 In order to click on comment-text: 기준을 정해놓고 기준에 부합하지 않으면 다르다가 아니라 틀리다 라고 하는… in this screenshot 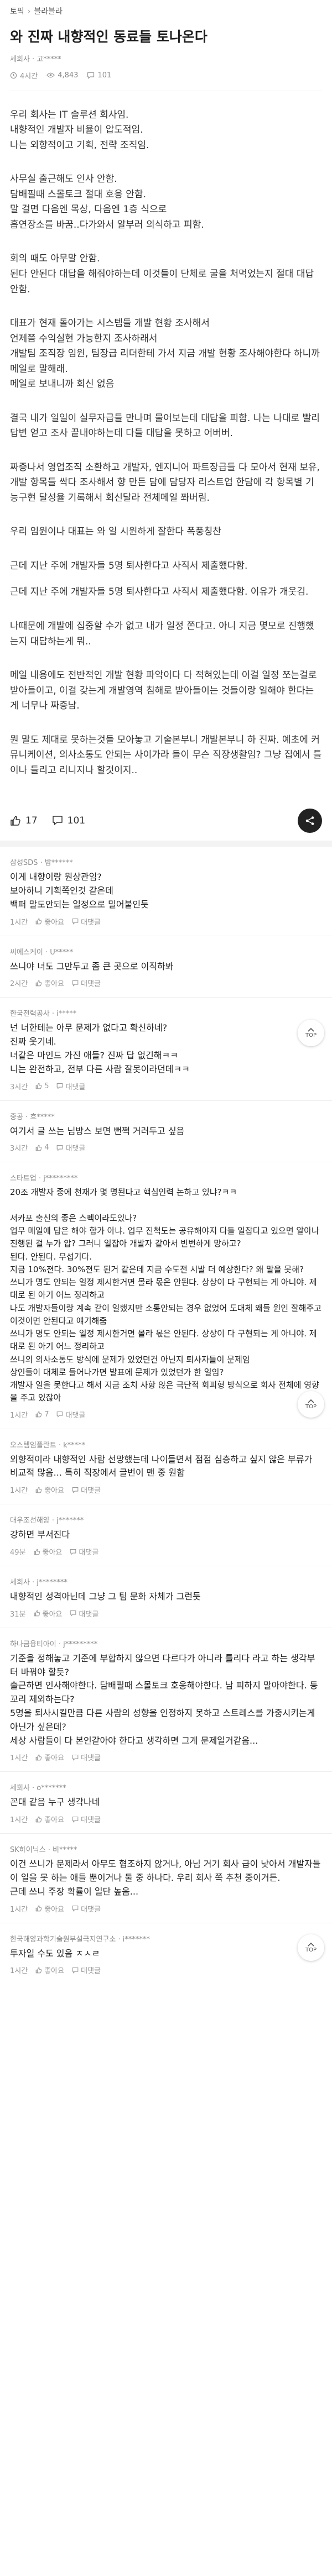, I will do `click(164, 1699)`.